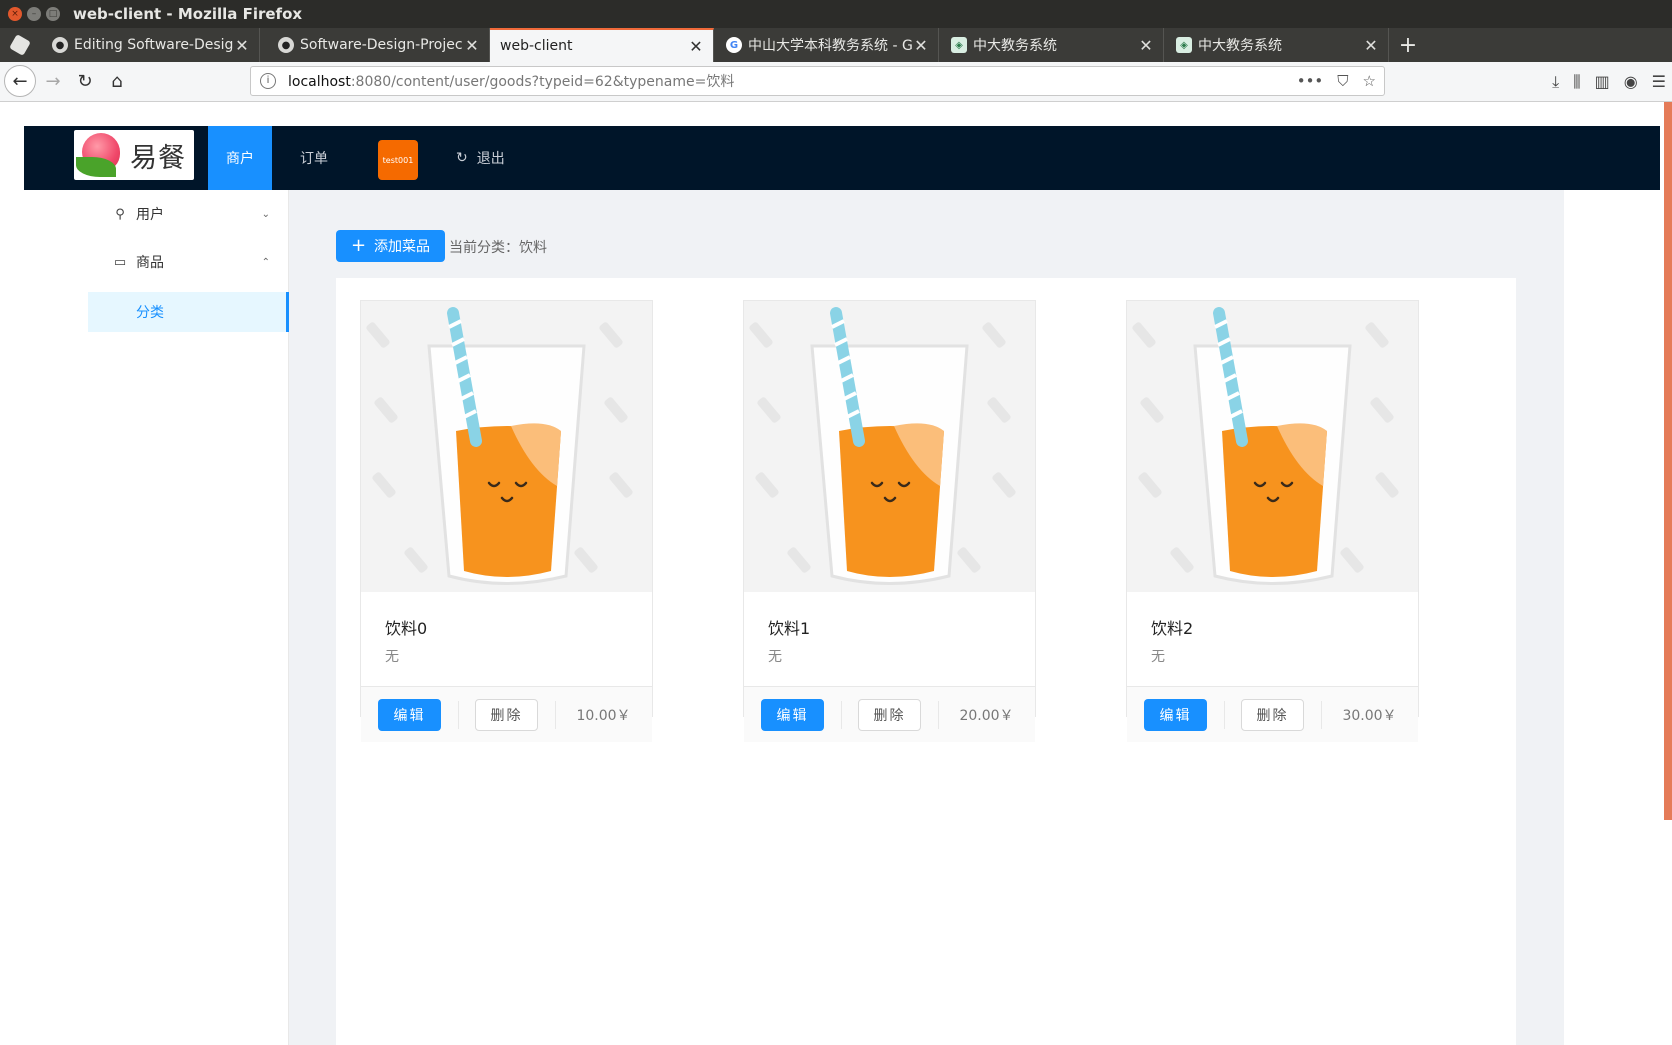 This screenshot has width=1672, height=1045. Describe the element at coordinates (188, 617) in the screenshot. I see `sidebar: ⚲ 用户 ⌄ ▭ 商品 ⌃ 分类` at that location.